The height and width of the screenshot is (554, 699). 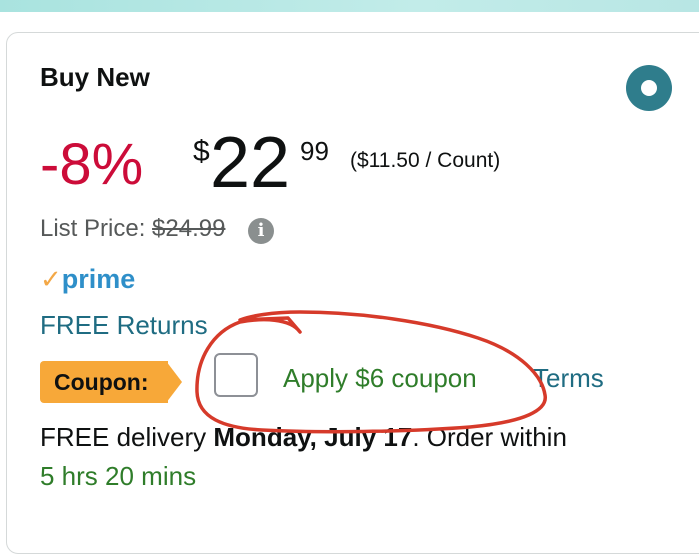 I want to click on list-price-label: List Price:, so click(x=93, y=228).